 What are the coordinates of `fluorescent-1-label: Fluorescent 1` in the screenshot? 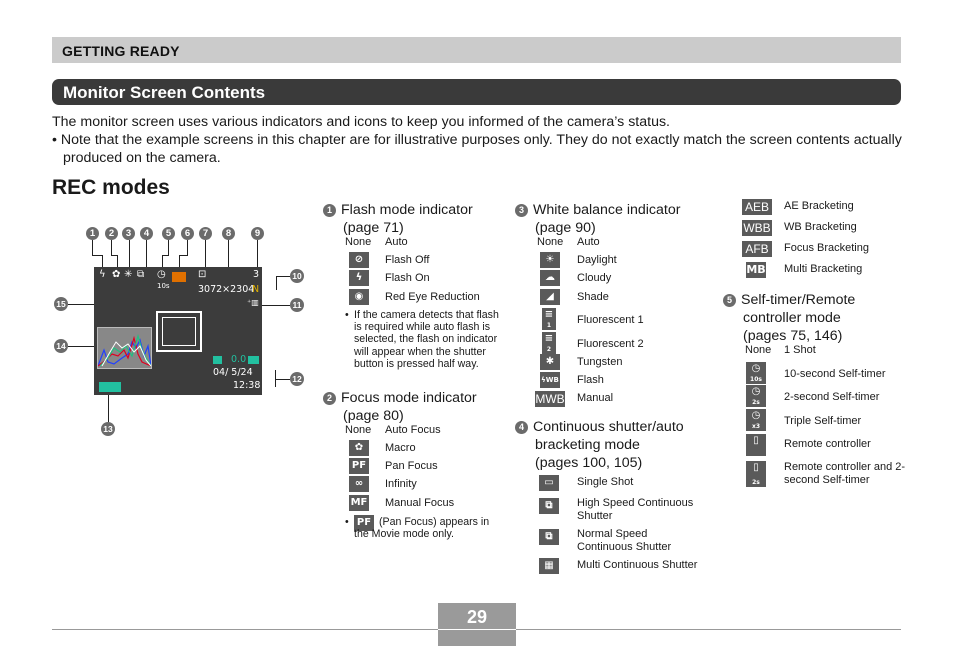 It's located at (610, 320).